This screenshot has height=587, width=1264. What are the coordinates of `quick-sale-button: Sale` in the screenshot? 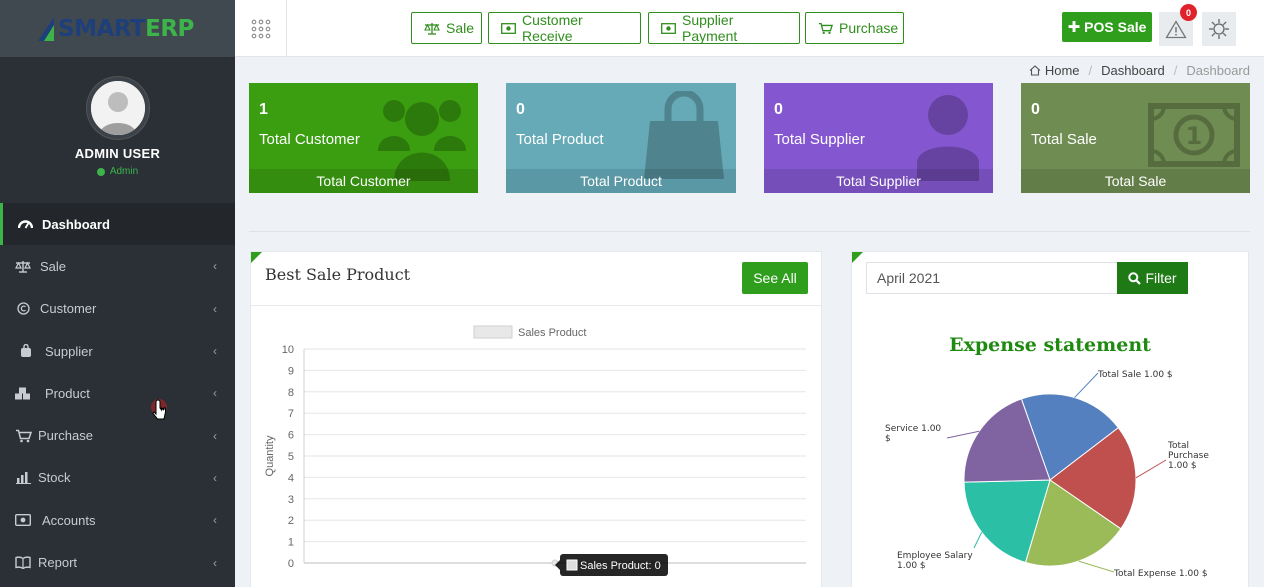 It's located at (446, 28).